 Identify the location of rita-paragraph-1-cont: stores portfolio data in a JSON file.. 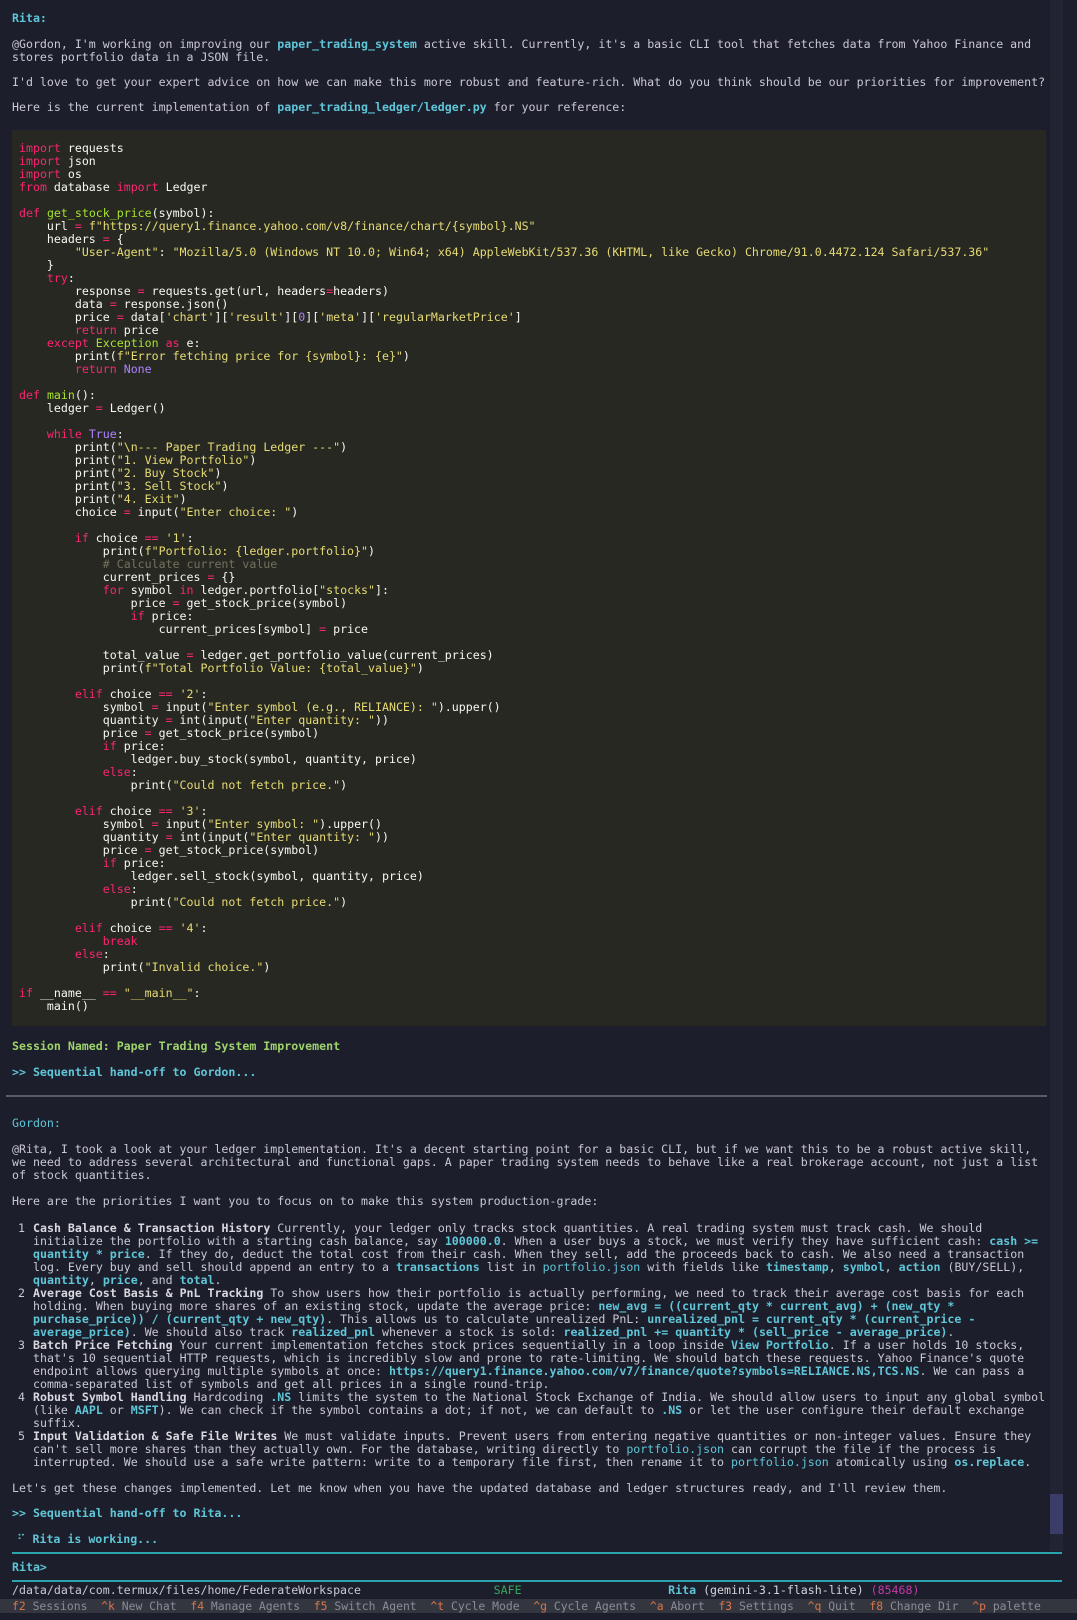
(141, 57).